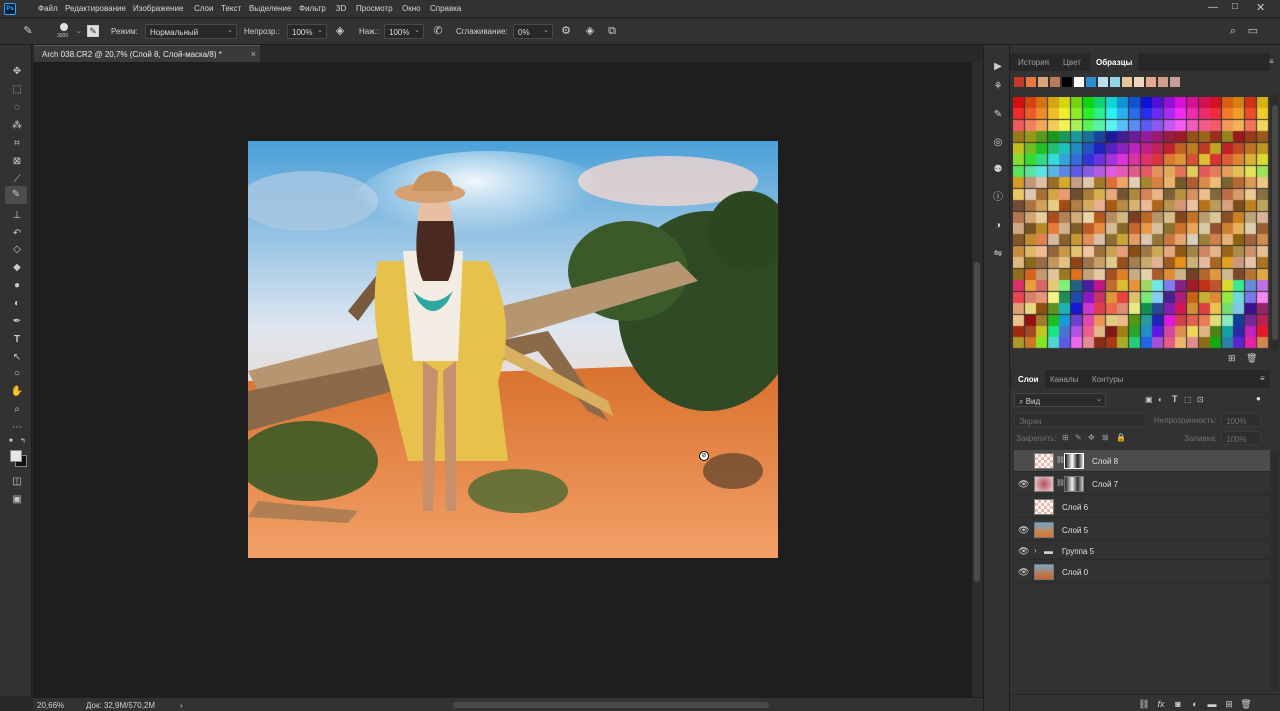 Image resolution: width=1280 pixels, height=711 pixels. What do you see at coordinates (17, 428) in the screenshot?
I see `more-tools-icon: ⋯` at bounding box center [17, 428].